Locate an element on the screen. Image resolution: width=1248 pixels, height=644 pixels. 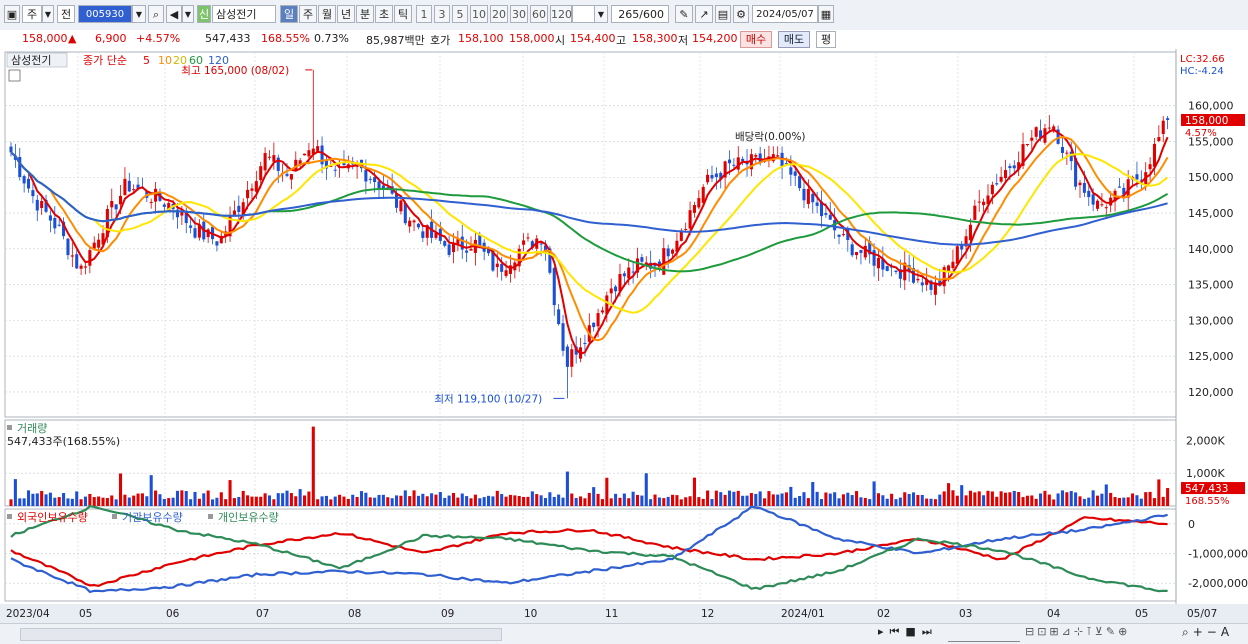
interval-button-20: 20 is located at coordinates (499, 14).